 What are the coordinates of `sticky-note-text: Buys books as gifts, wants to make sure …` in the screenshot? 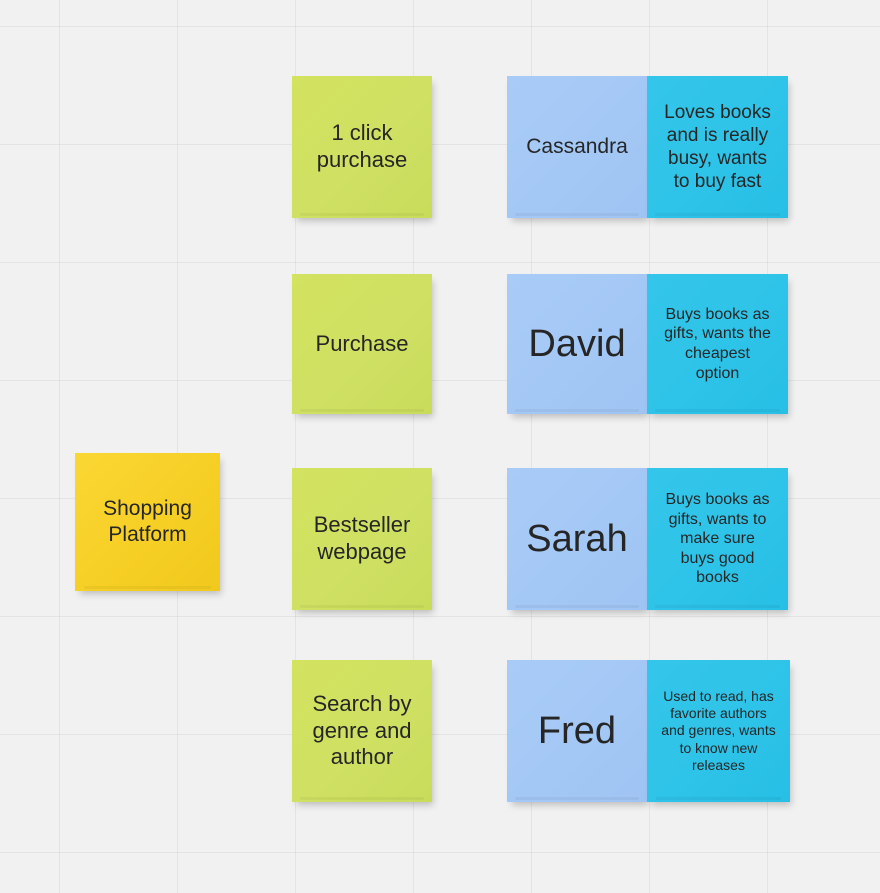 It's located at (717, 539).